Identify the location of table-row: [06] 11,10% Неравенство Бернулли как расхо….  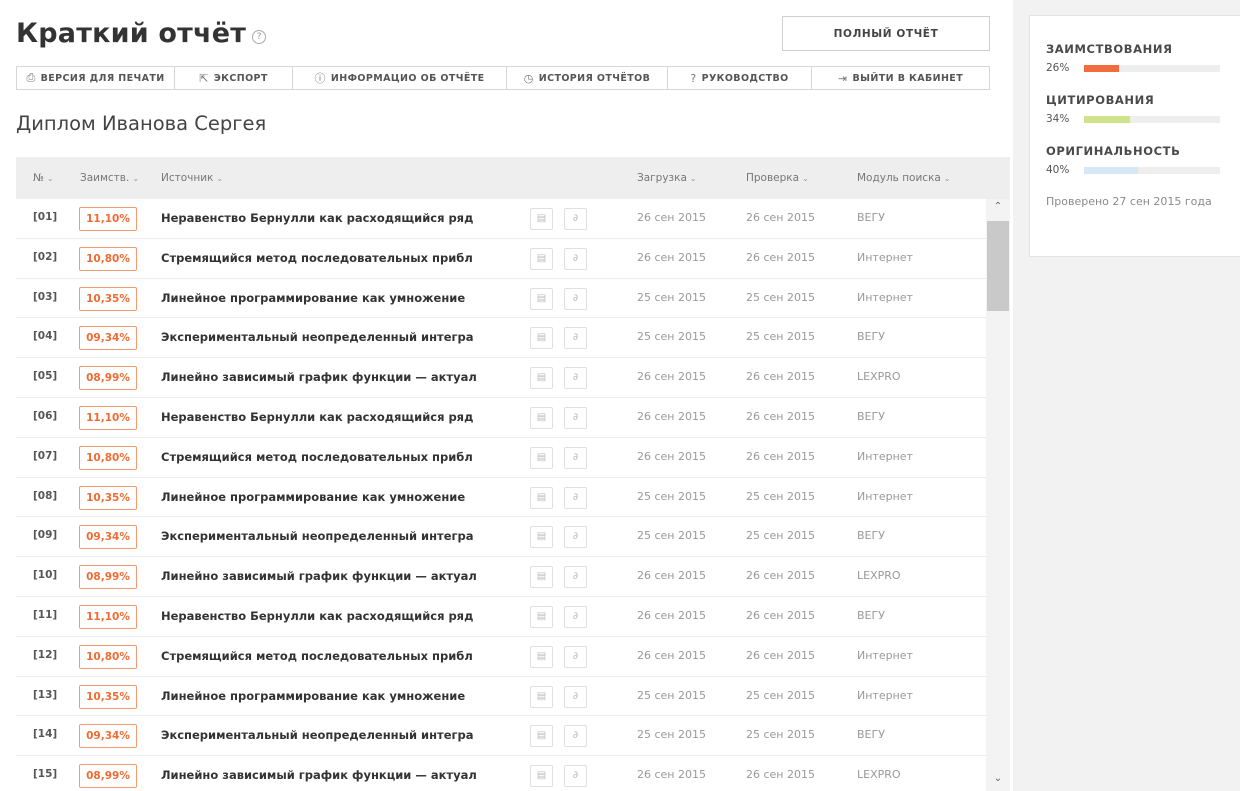
(501, 418).